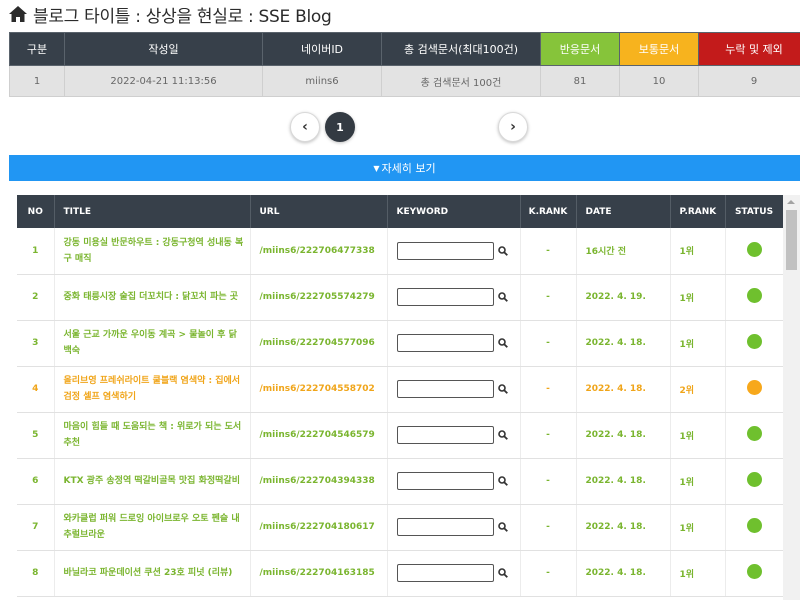  I want to click on chevron-right-icon: ›, so click(513, 127).